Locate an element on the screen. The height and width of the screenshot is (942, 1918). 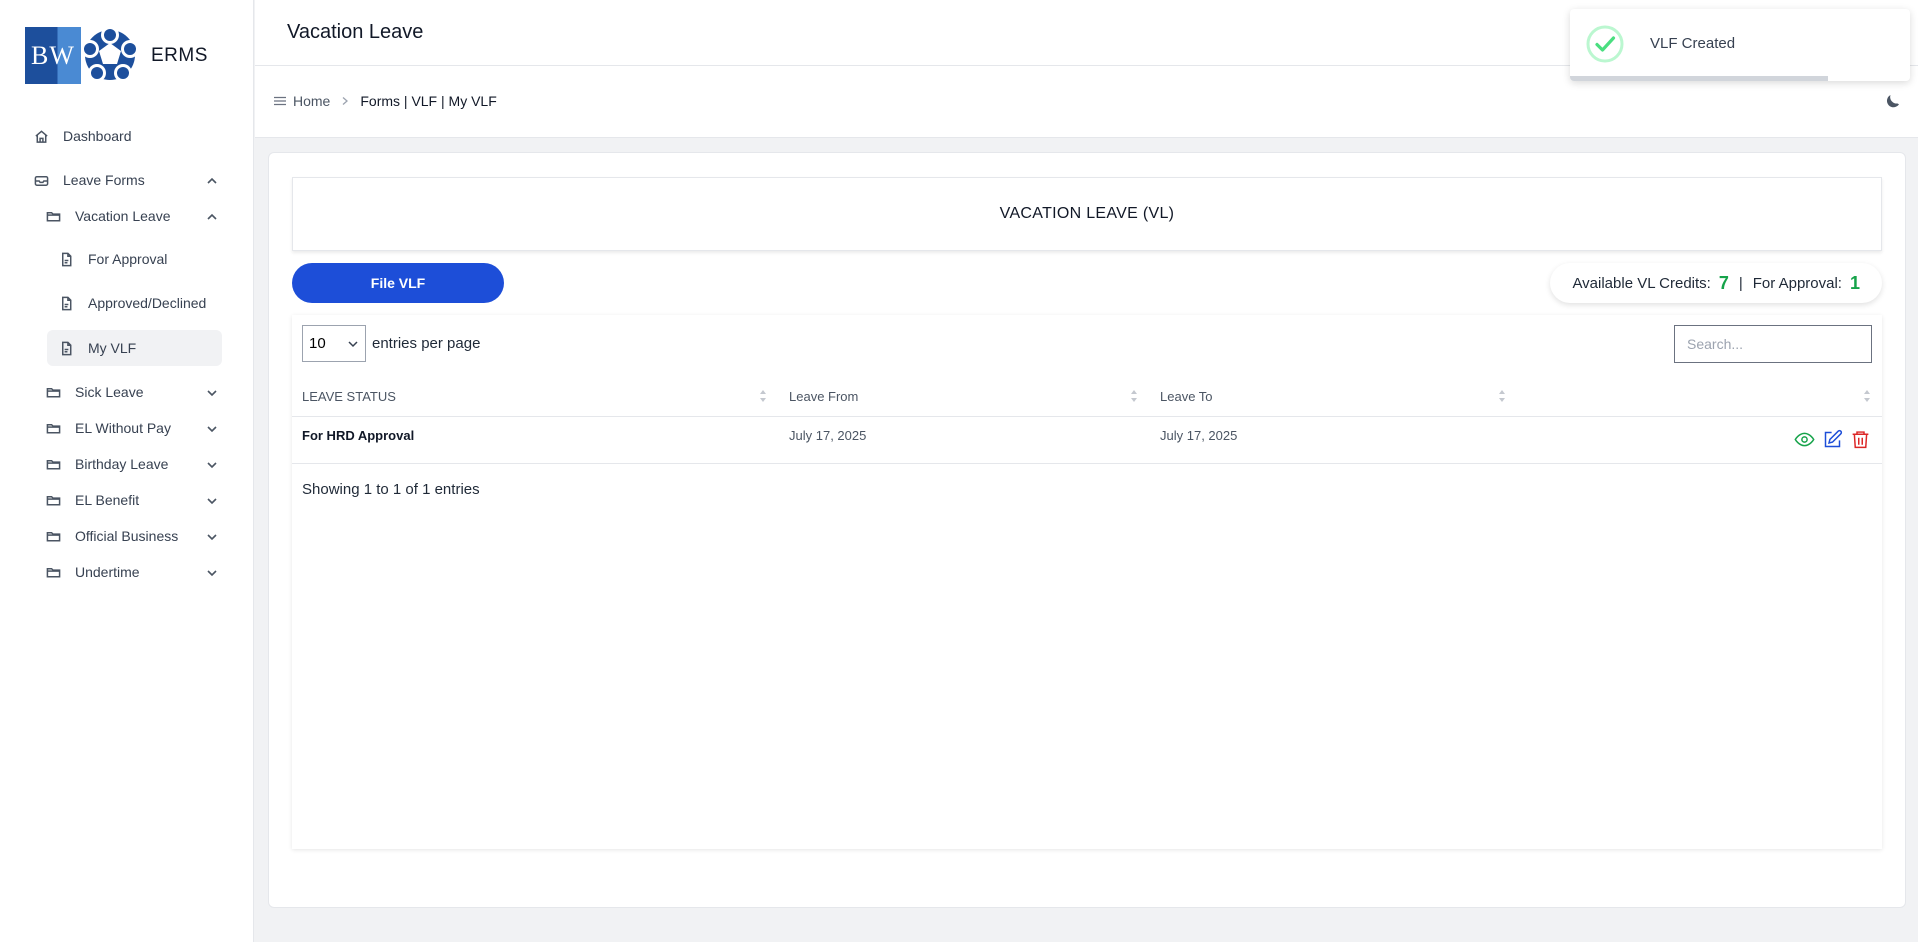
check-circle-icon is located at coordinates (1605, 44).